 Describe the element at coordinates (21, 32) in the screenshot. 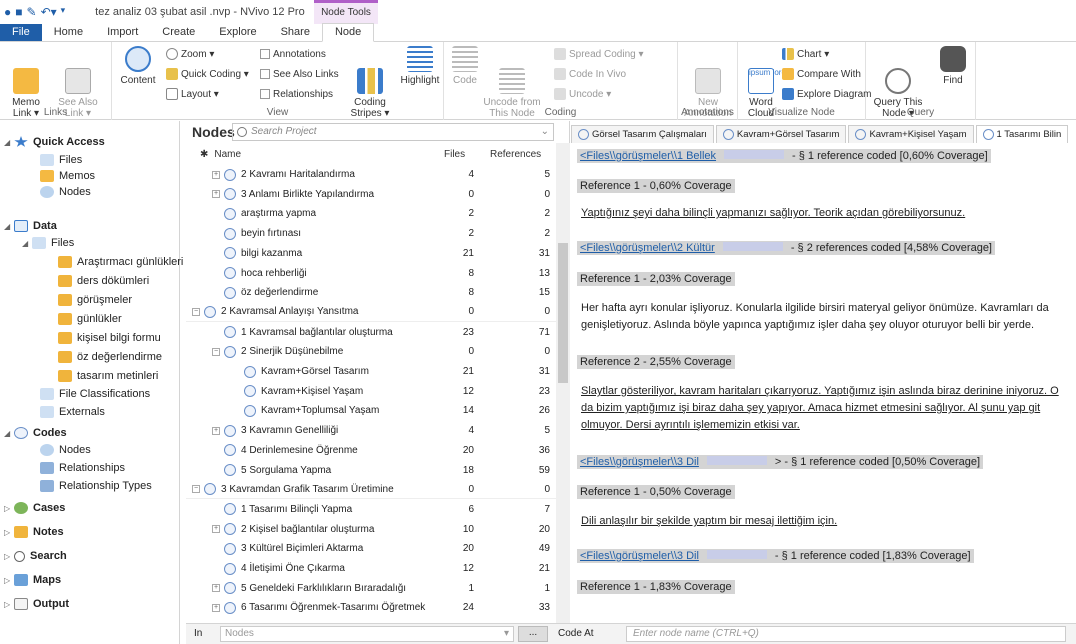

I see `tab-file: File` at that location.